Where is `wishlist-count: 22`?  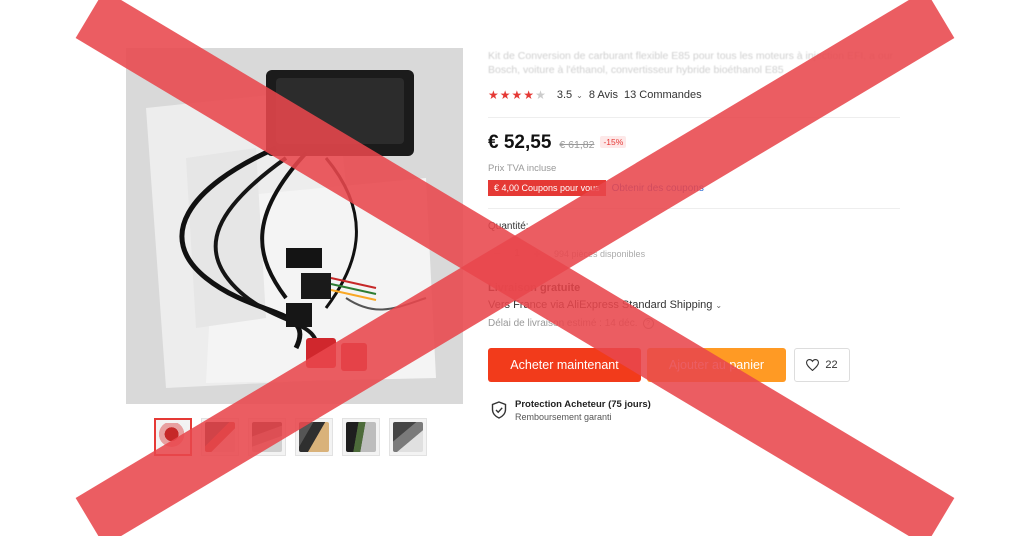
wishlist-count: 22 is located at coordinates (831, 365).